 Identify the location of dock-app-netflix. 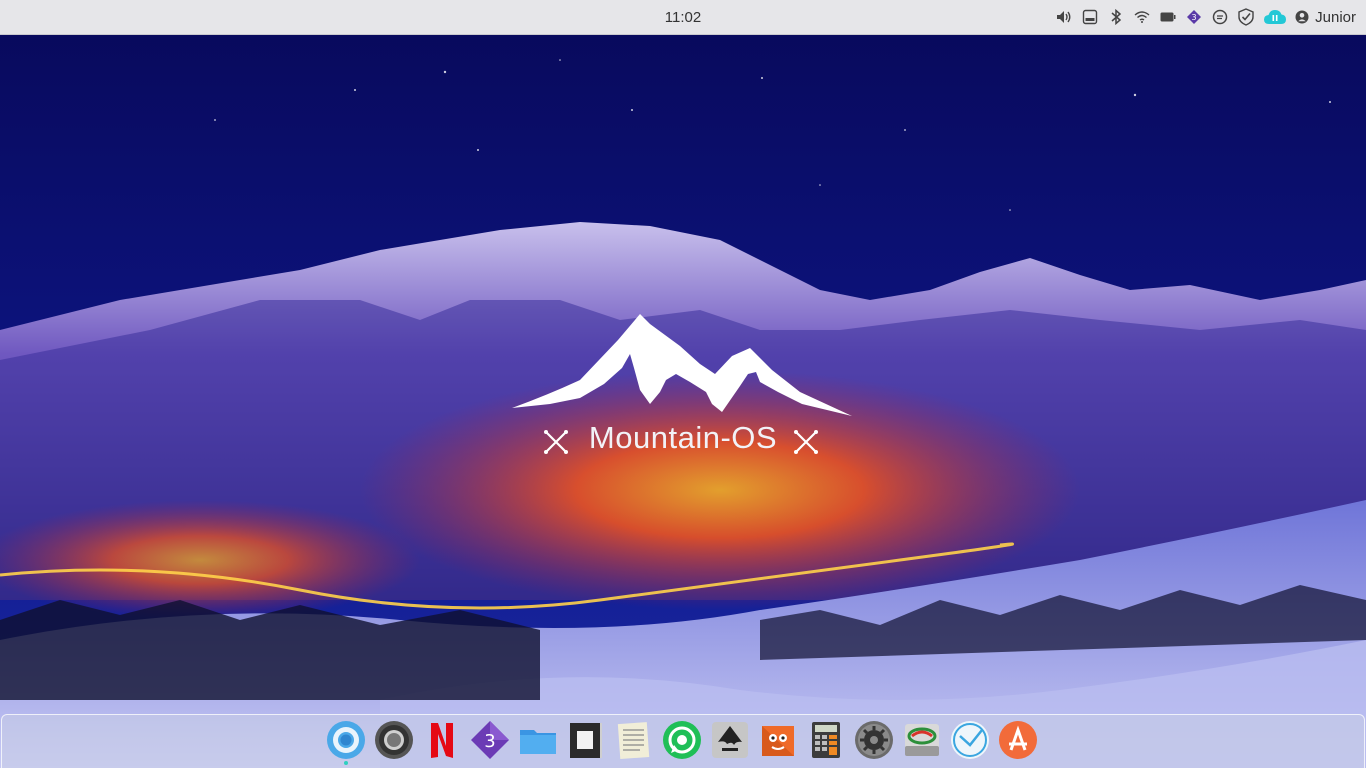
(442, 740).